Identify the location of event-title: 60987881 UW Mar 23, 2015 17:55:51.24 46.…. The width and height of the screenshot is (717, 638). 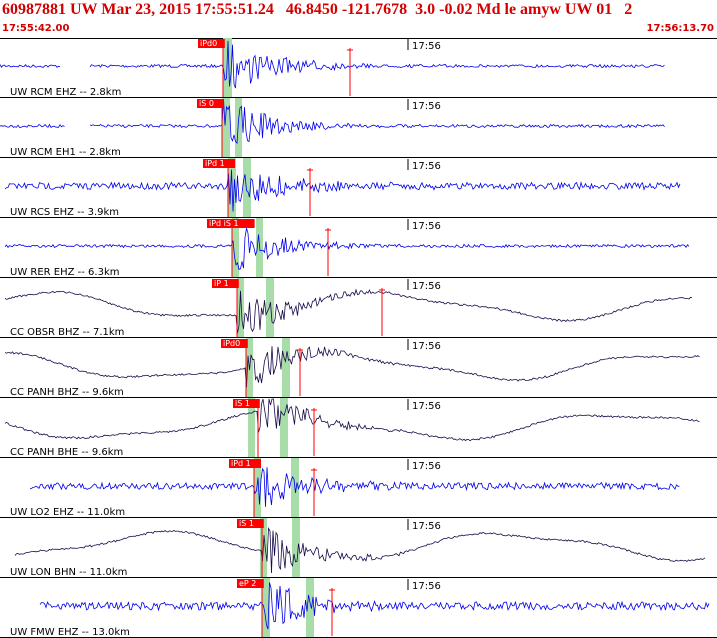
(317, 9).